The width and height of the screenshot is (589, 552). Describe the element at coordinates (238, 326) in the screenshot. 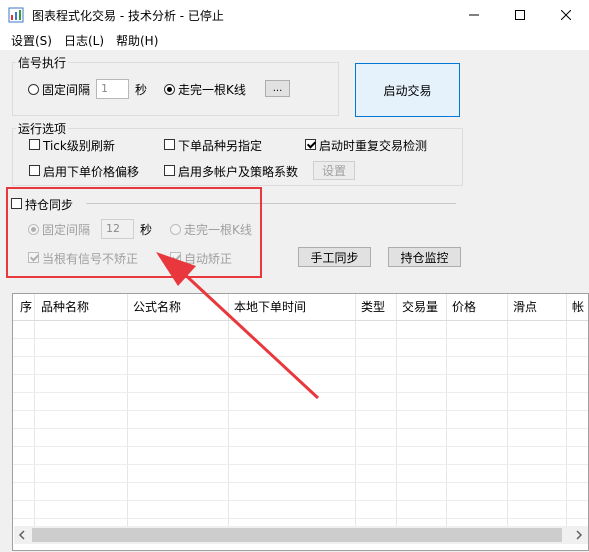

I see `annotation-arrow-icon` at that location.